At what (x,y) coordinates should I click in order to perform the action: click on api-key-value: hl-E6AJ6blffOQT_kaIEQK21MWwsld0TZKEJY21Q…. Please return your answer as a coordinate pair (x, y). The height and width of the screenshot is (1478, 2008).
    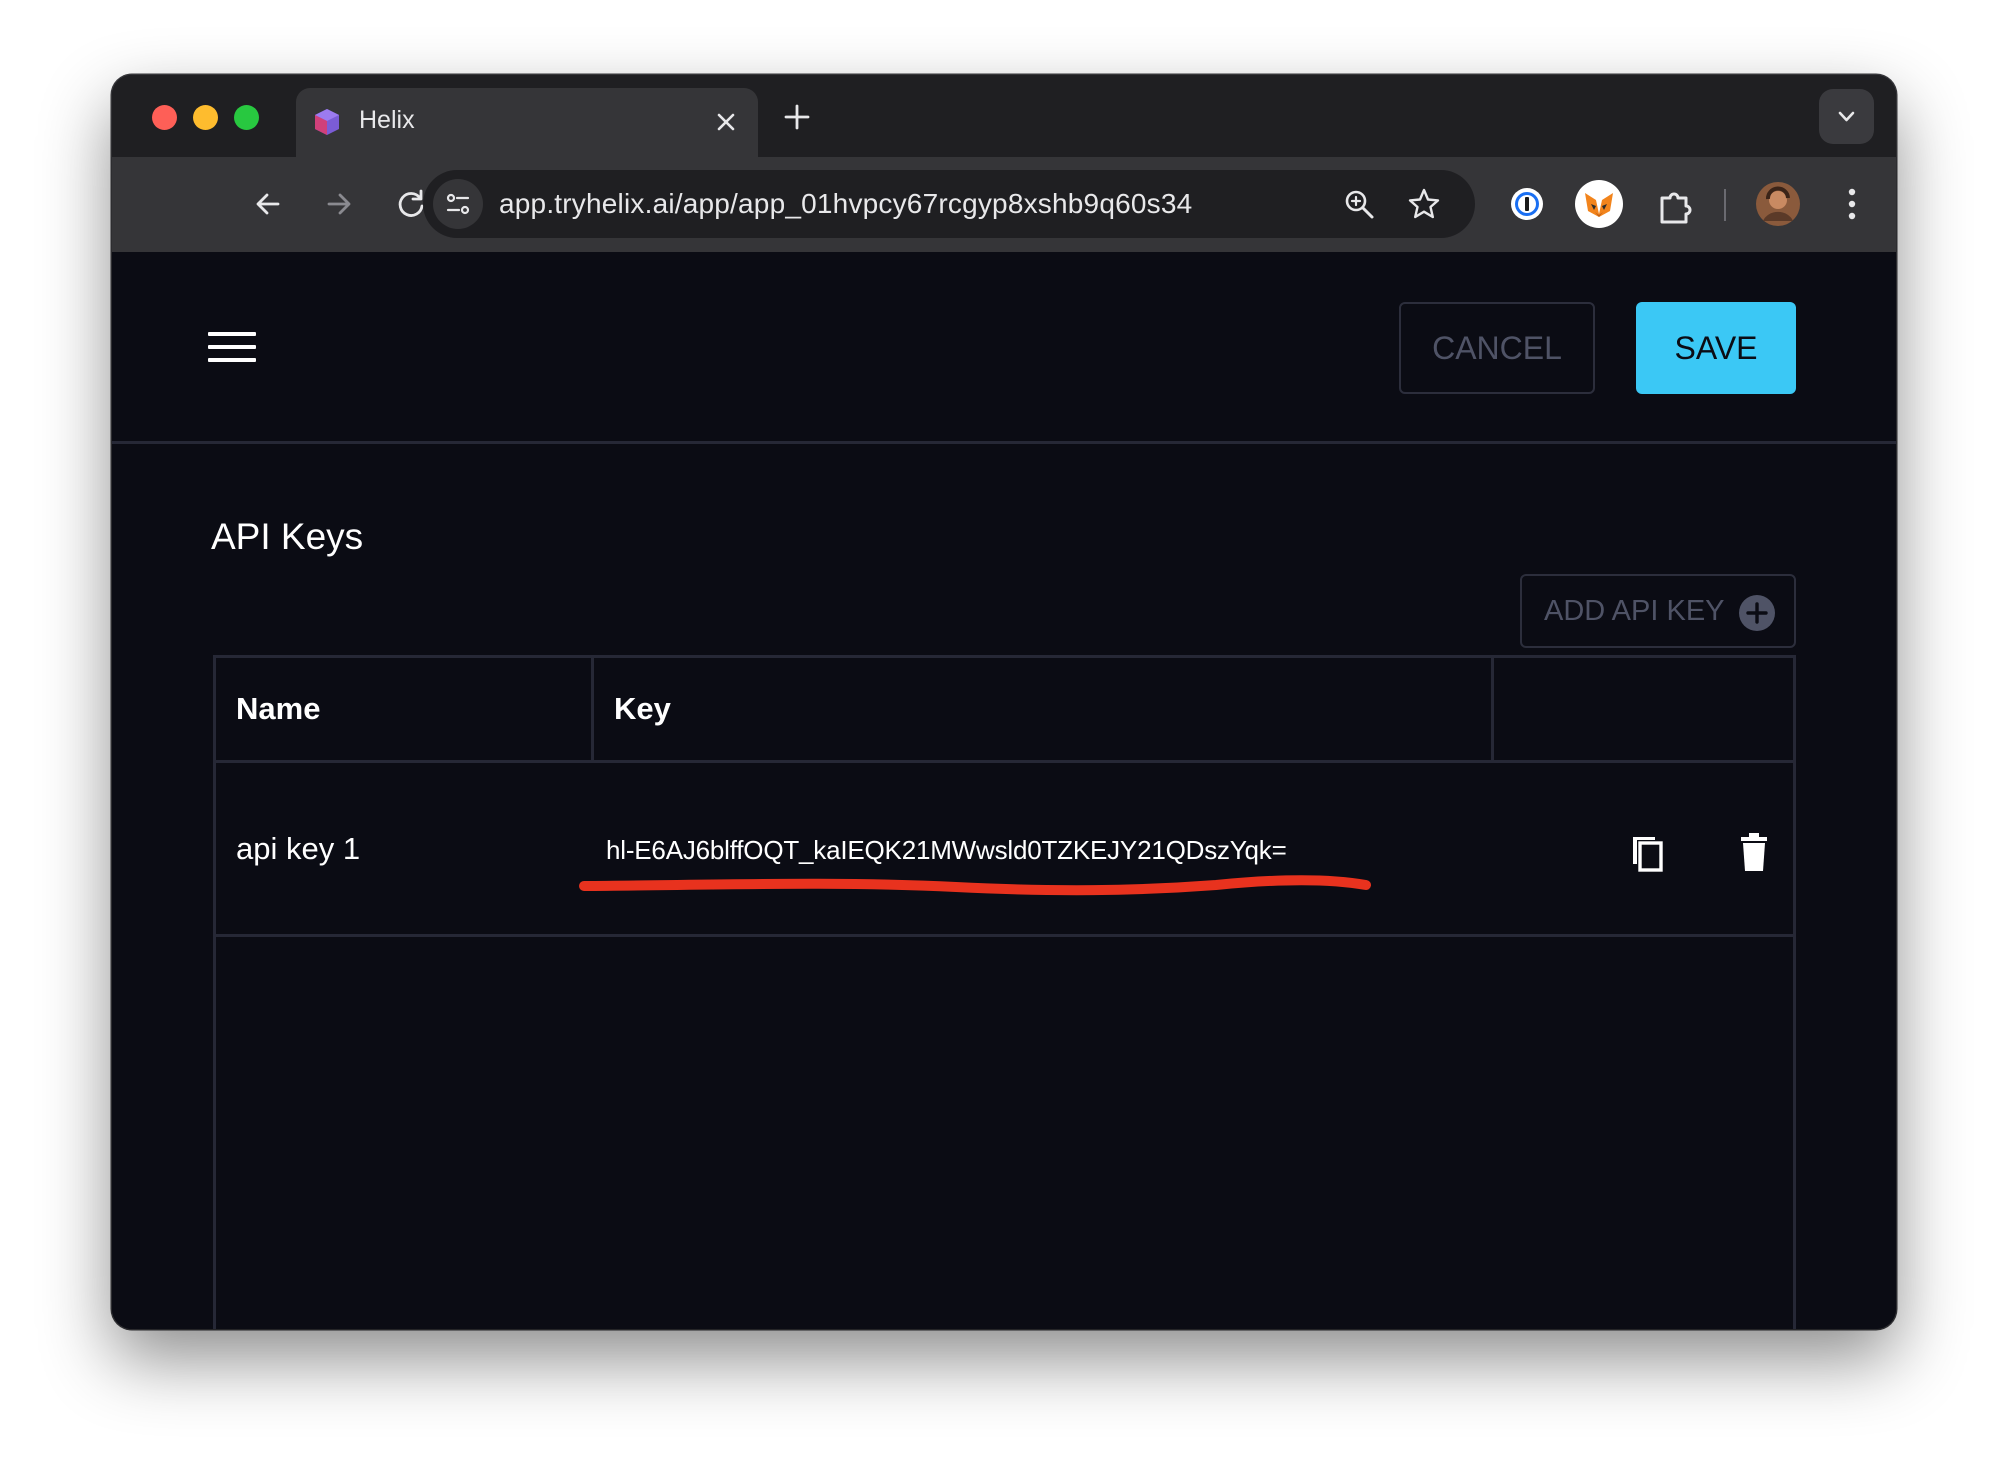
    Looking at the image, I should click on (946, 850).